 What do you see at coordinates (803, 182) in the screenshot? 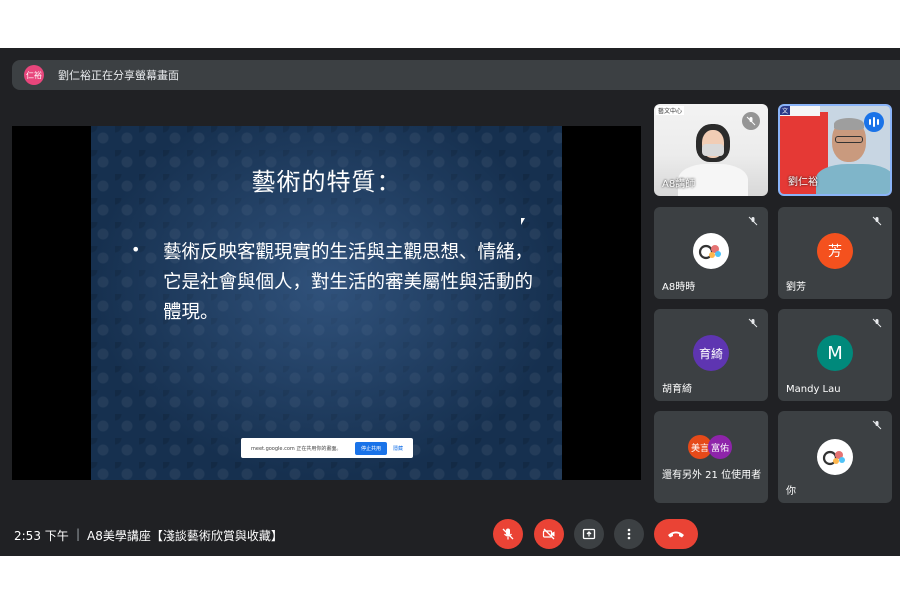
I see `participant-name: 劉仁裕` at bounding box center [803, 182].